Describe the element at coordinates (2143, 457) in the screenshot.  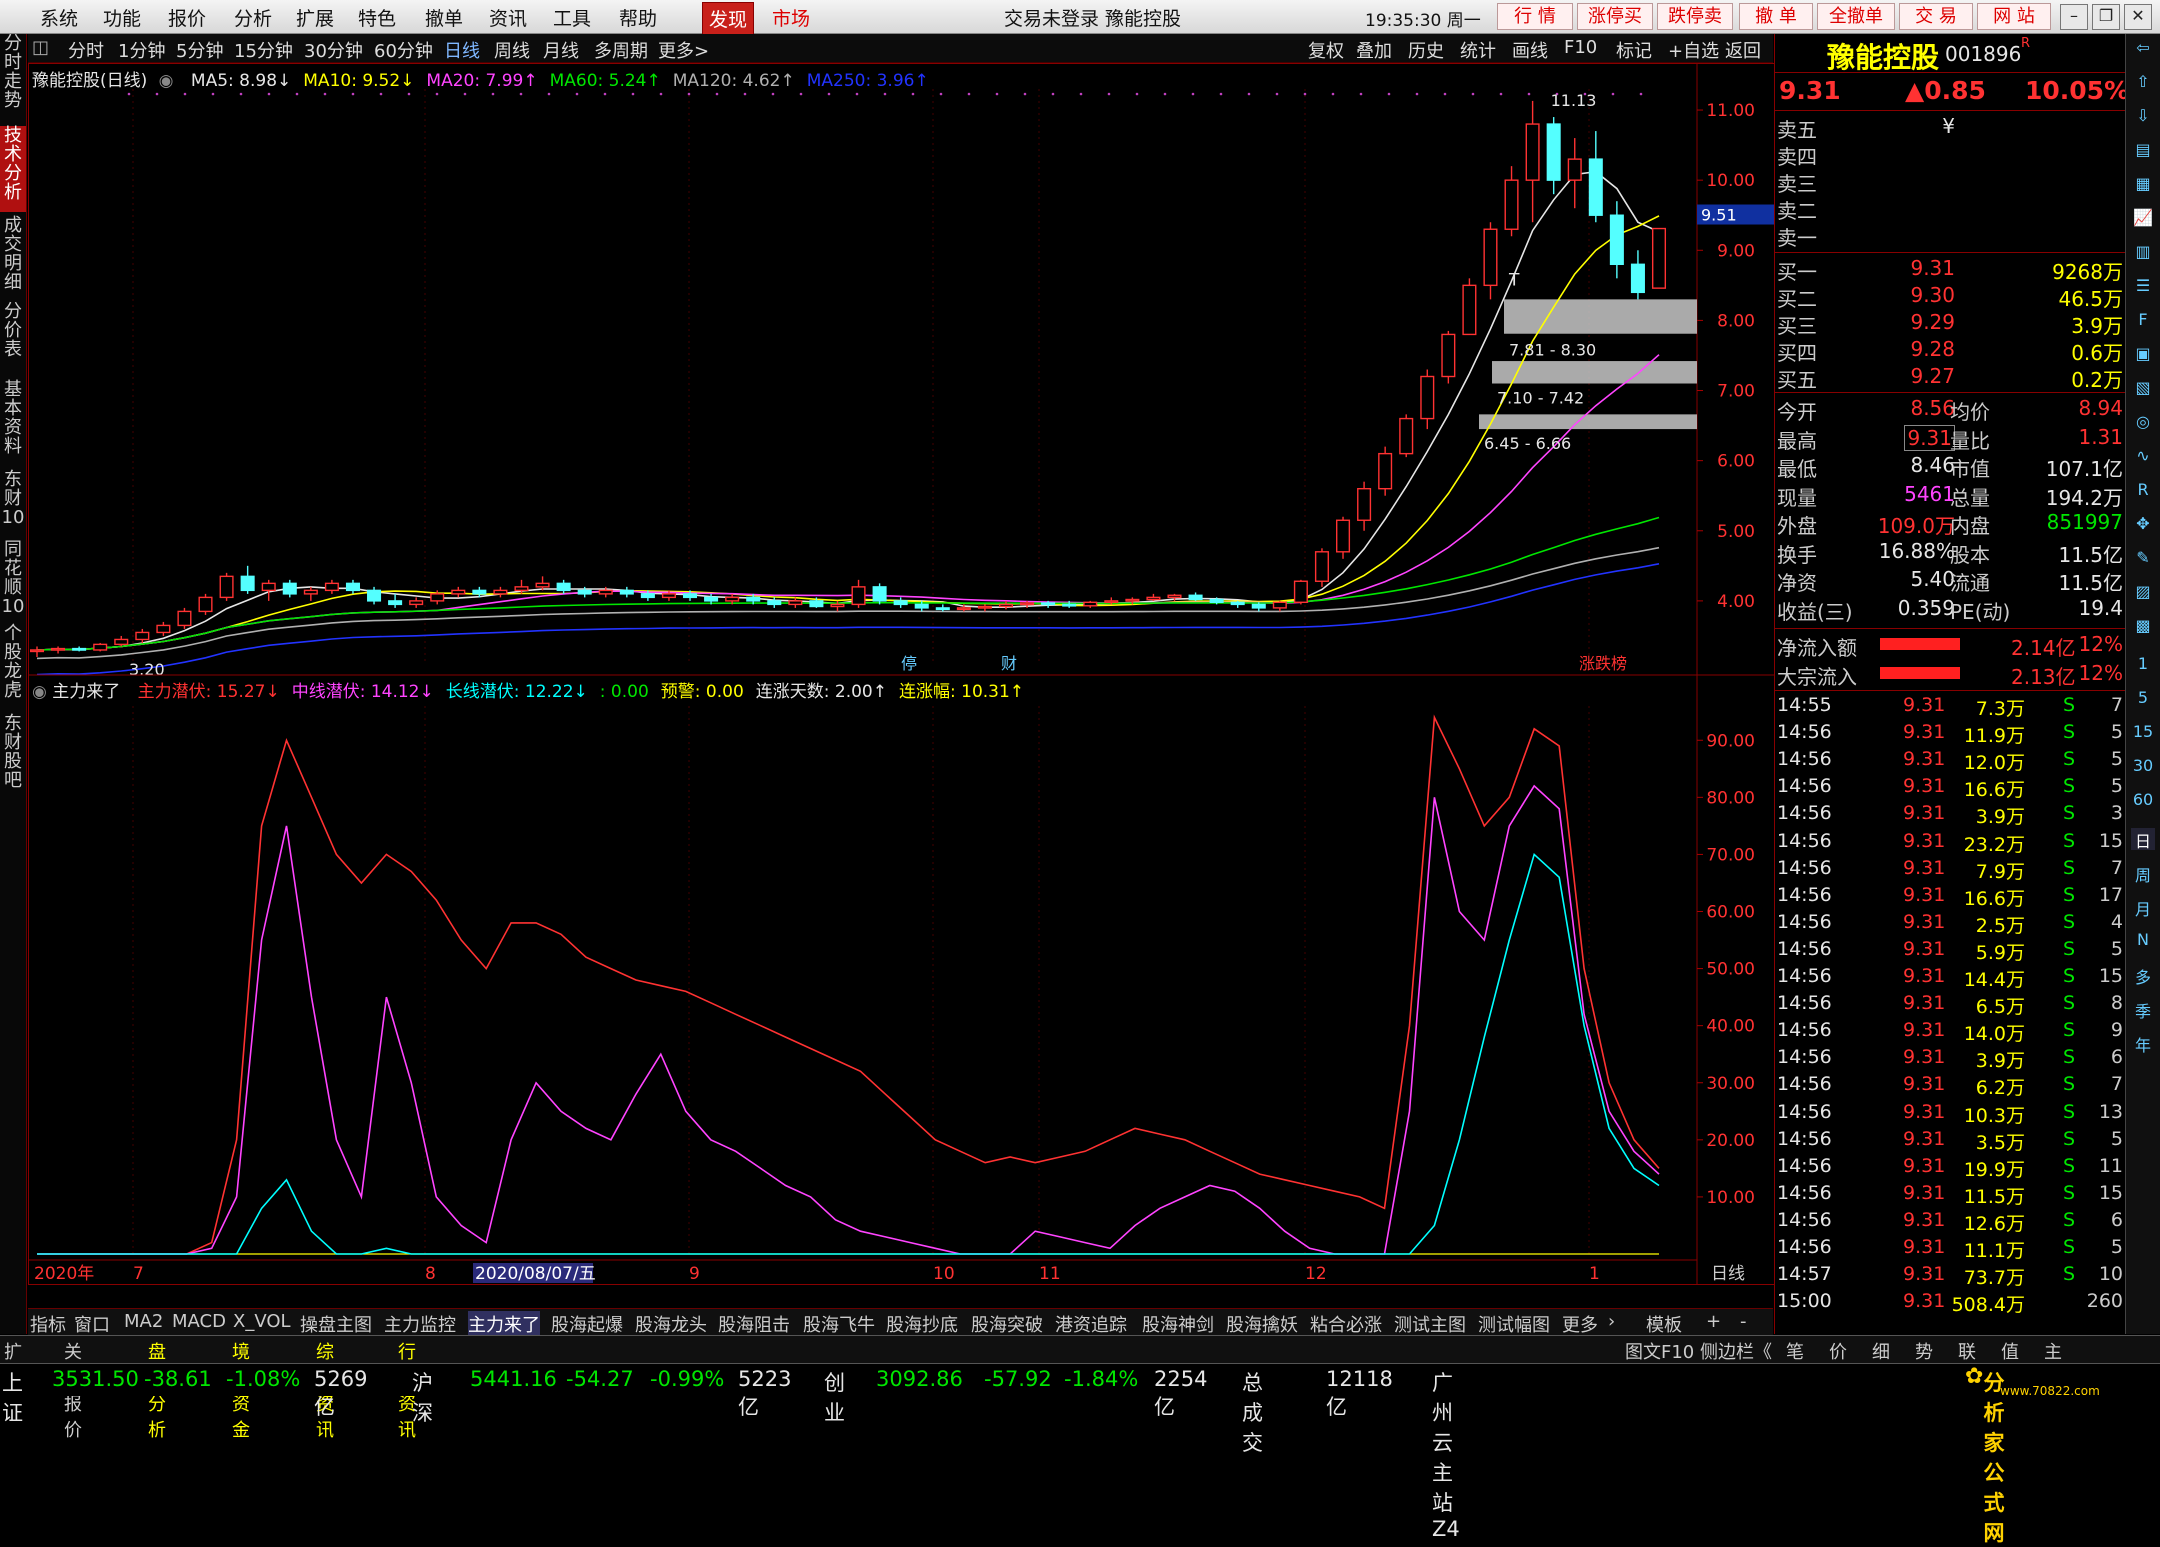
I see `wave-icon: ∿` at that location.